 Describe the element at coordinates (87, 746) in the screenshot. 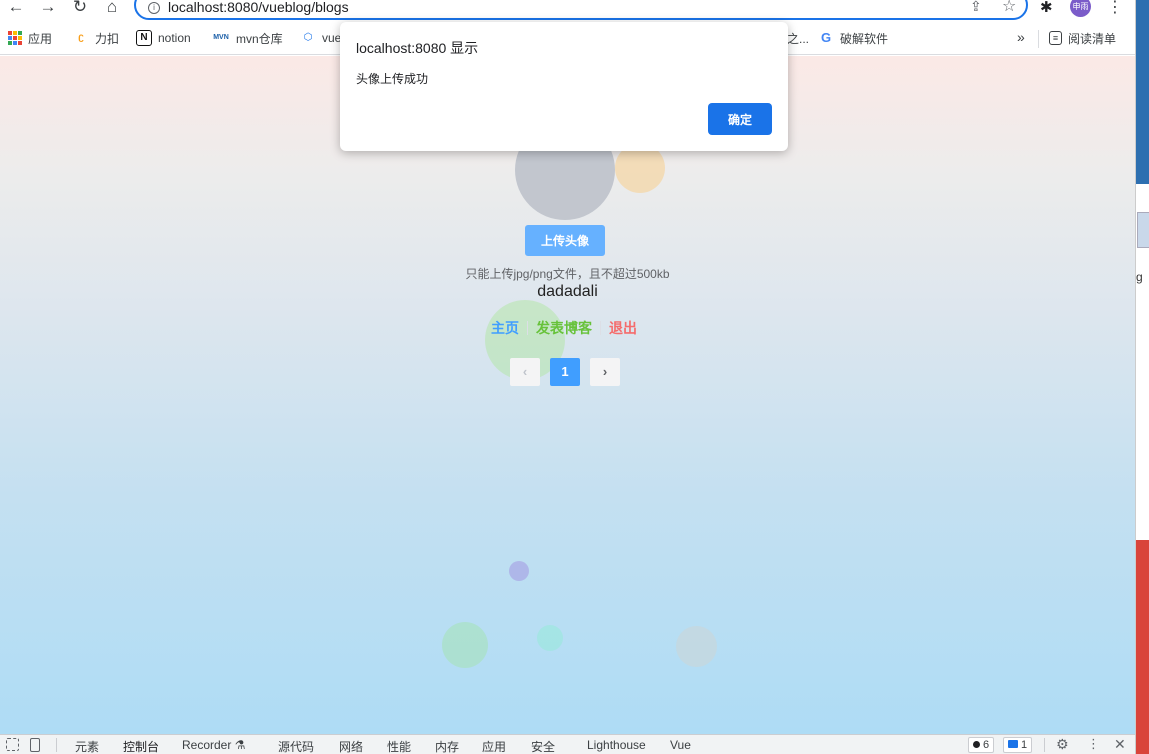

I see `devtools-tab-elements: 元素` at that location.